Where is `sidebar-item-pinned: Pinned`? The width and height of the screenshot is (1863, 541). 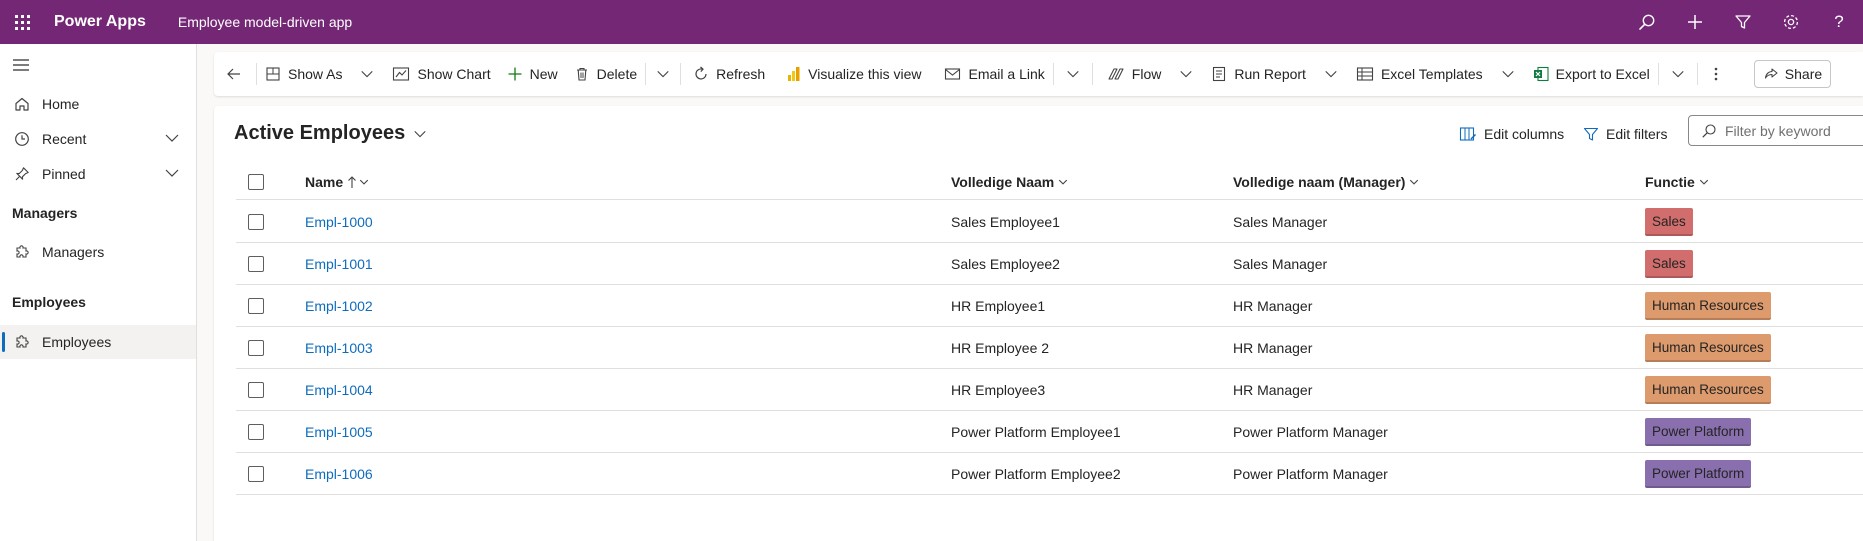
sidebar-item-pinned: Pinned is located at coordinates (98, 174).